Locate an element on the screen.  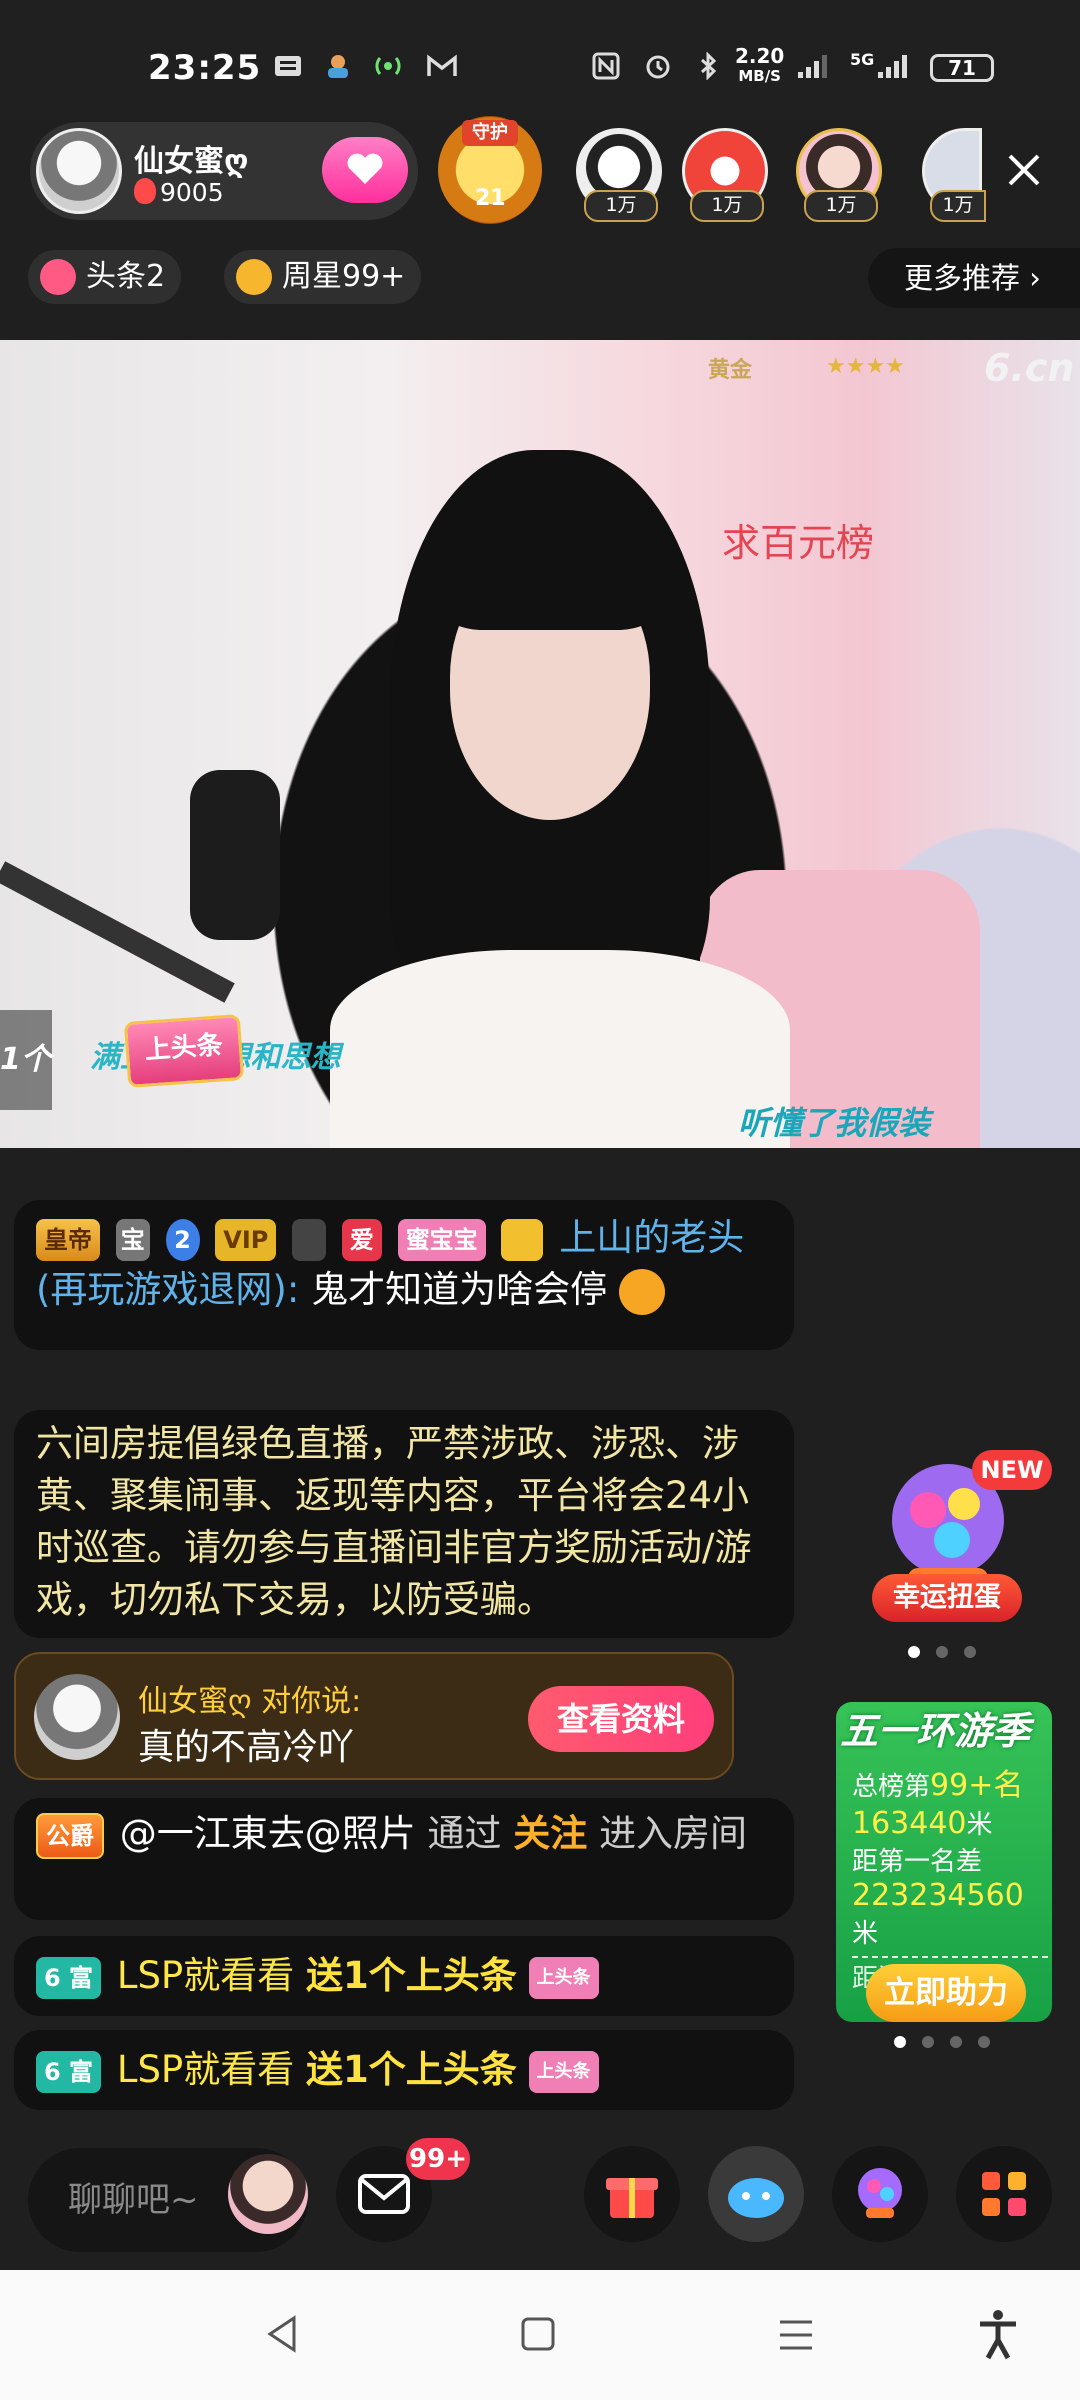
user-card-icon is located at coordinates (522, 1239).